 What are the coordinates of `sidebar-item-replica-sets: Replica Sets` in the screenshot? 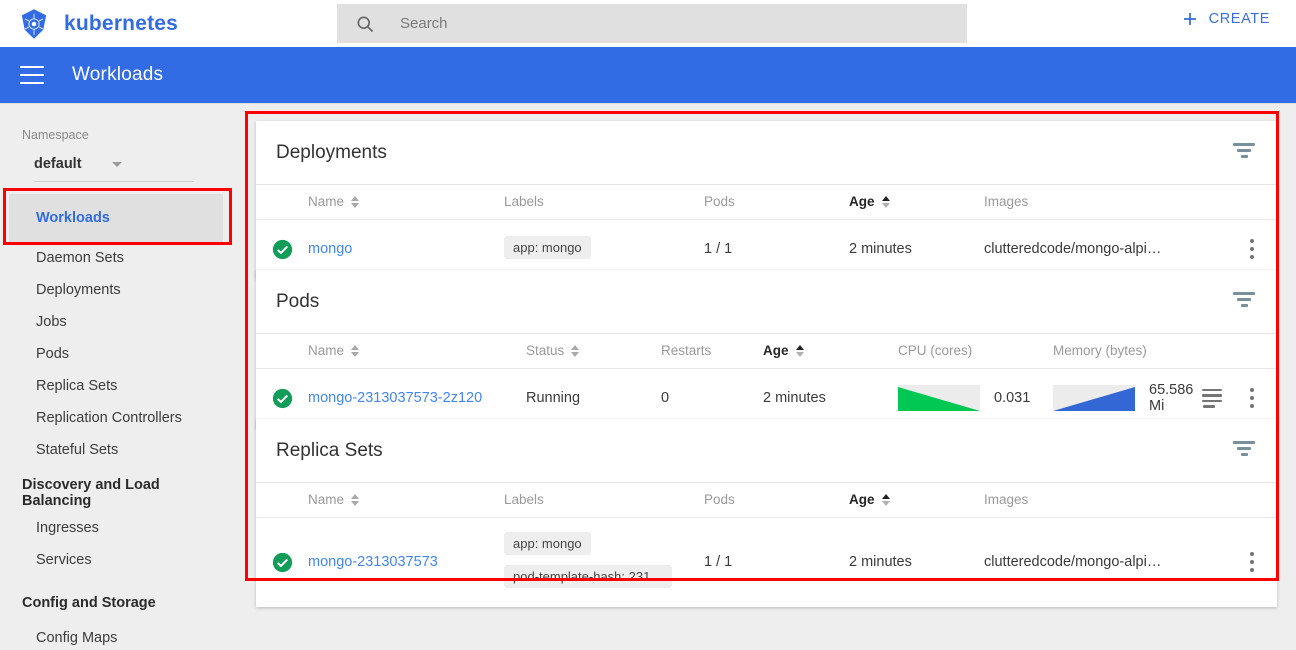 It's located at (116, 386).